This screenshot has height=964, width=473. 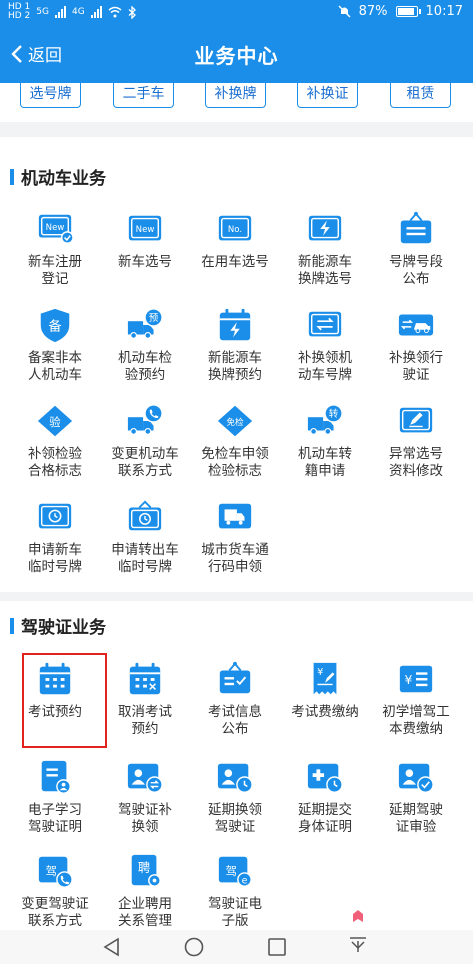 I want to click on grid-item-outgoing-temp-plate: 申请转出车 临时号牌, so click(x=145, y=537).